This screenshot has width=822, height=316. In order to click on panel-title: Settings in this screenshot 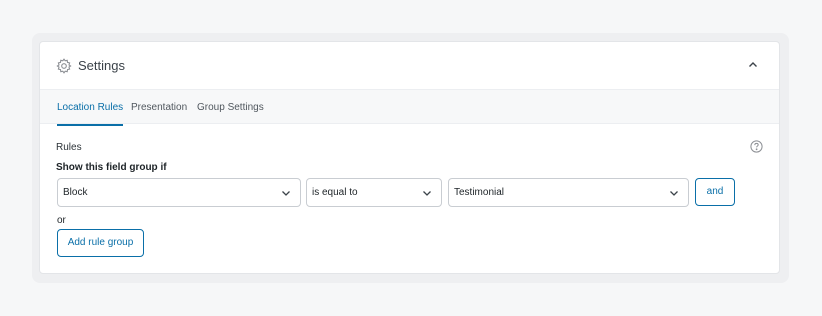, I will do `click(101, 65)`.